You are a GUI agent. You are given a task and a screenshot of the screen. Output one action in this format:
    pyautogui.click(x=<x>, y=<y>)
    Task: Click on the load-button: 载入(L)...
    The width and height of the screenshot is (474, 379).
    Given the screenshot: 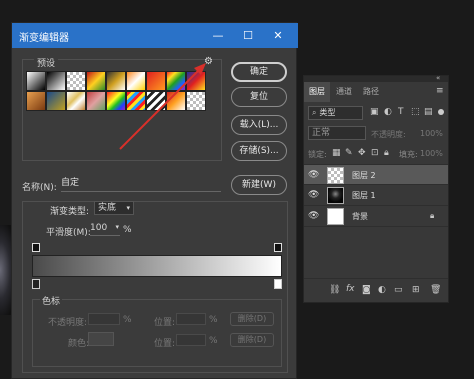 What is the action you would take?
    pyautogui.click(x=259, y=125)
    